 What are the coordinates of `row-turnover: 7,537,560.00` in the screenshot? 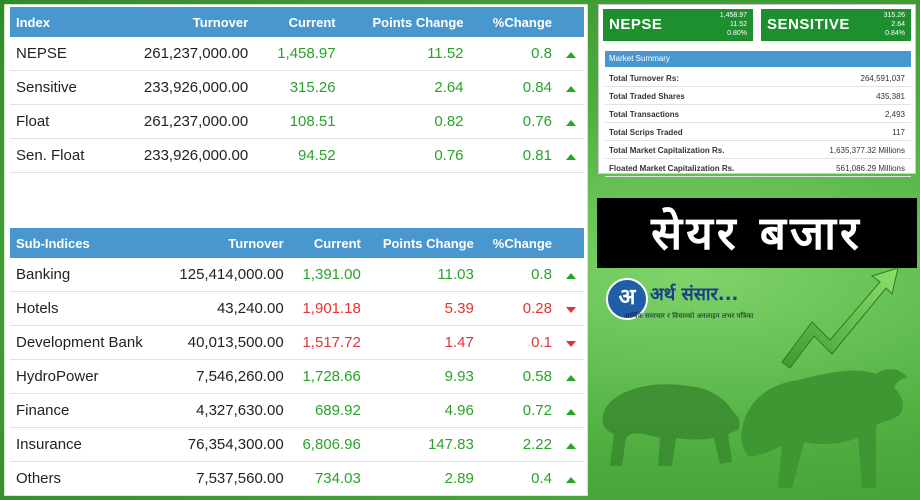 It's located at (226, 478).